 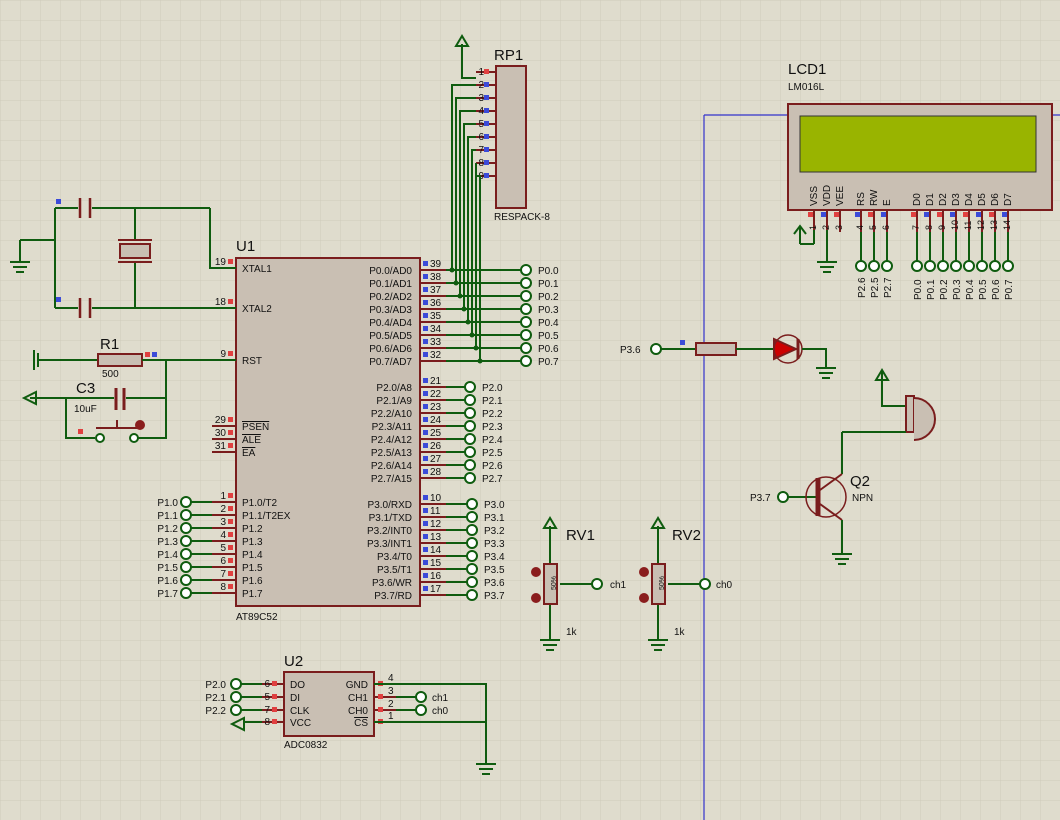 I want to click on u1-pin-name: PSEN, so click(x=255, y=427).